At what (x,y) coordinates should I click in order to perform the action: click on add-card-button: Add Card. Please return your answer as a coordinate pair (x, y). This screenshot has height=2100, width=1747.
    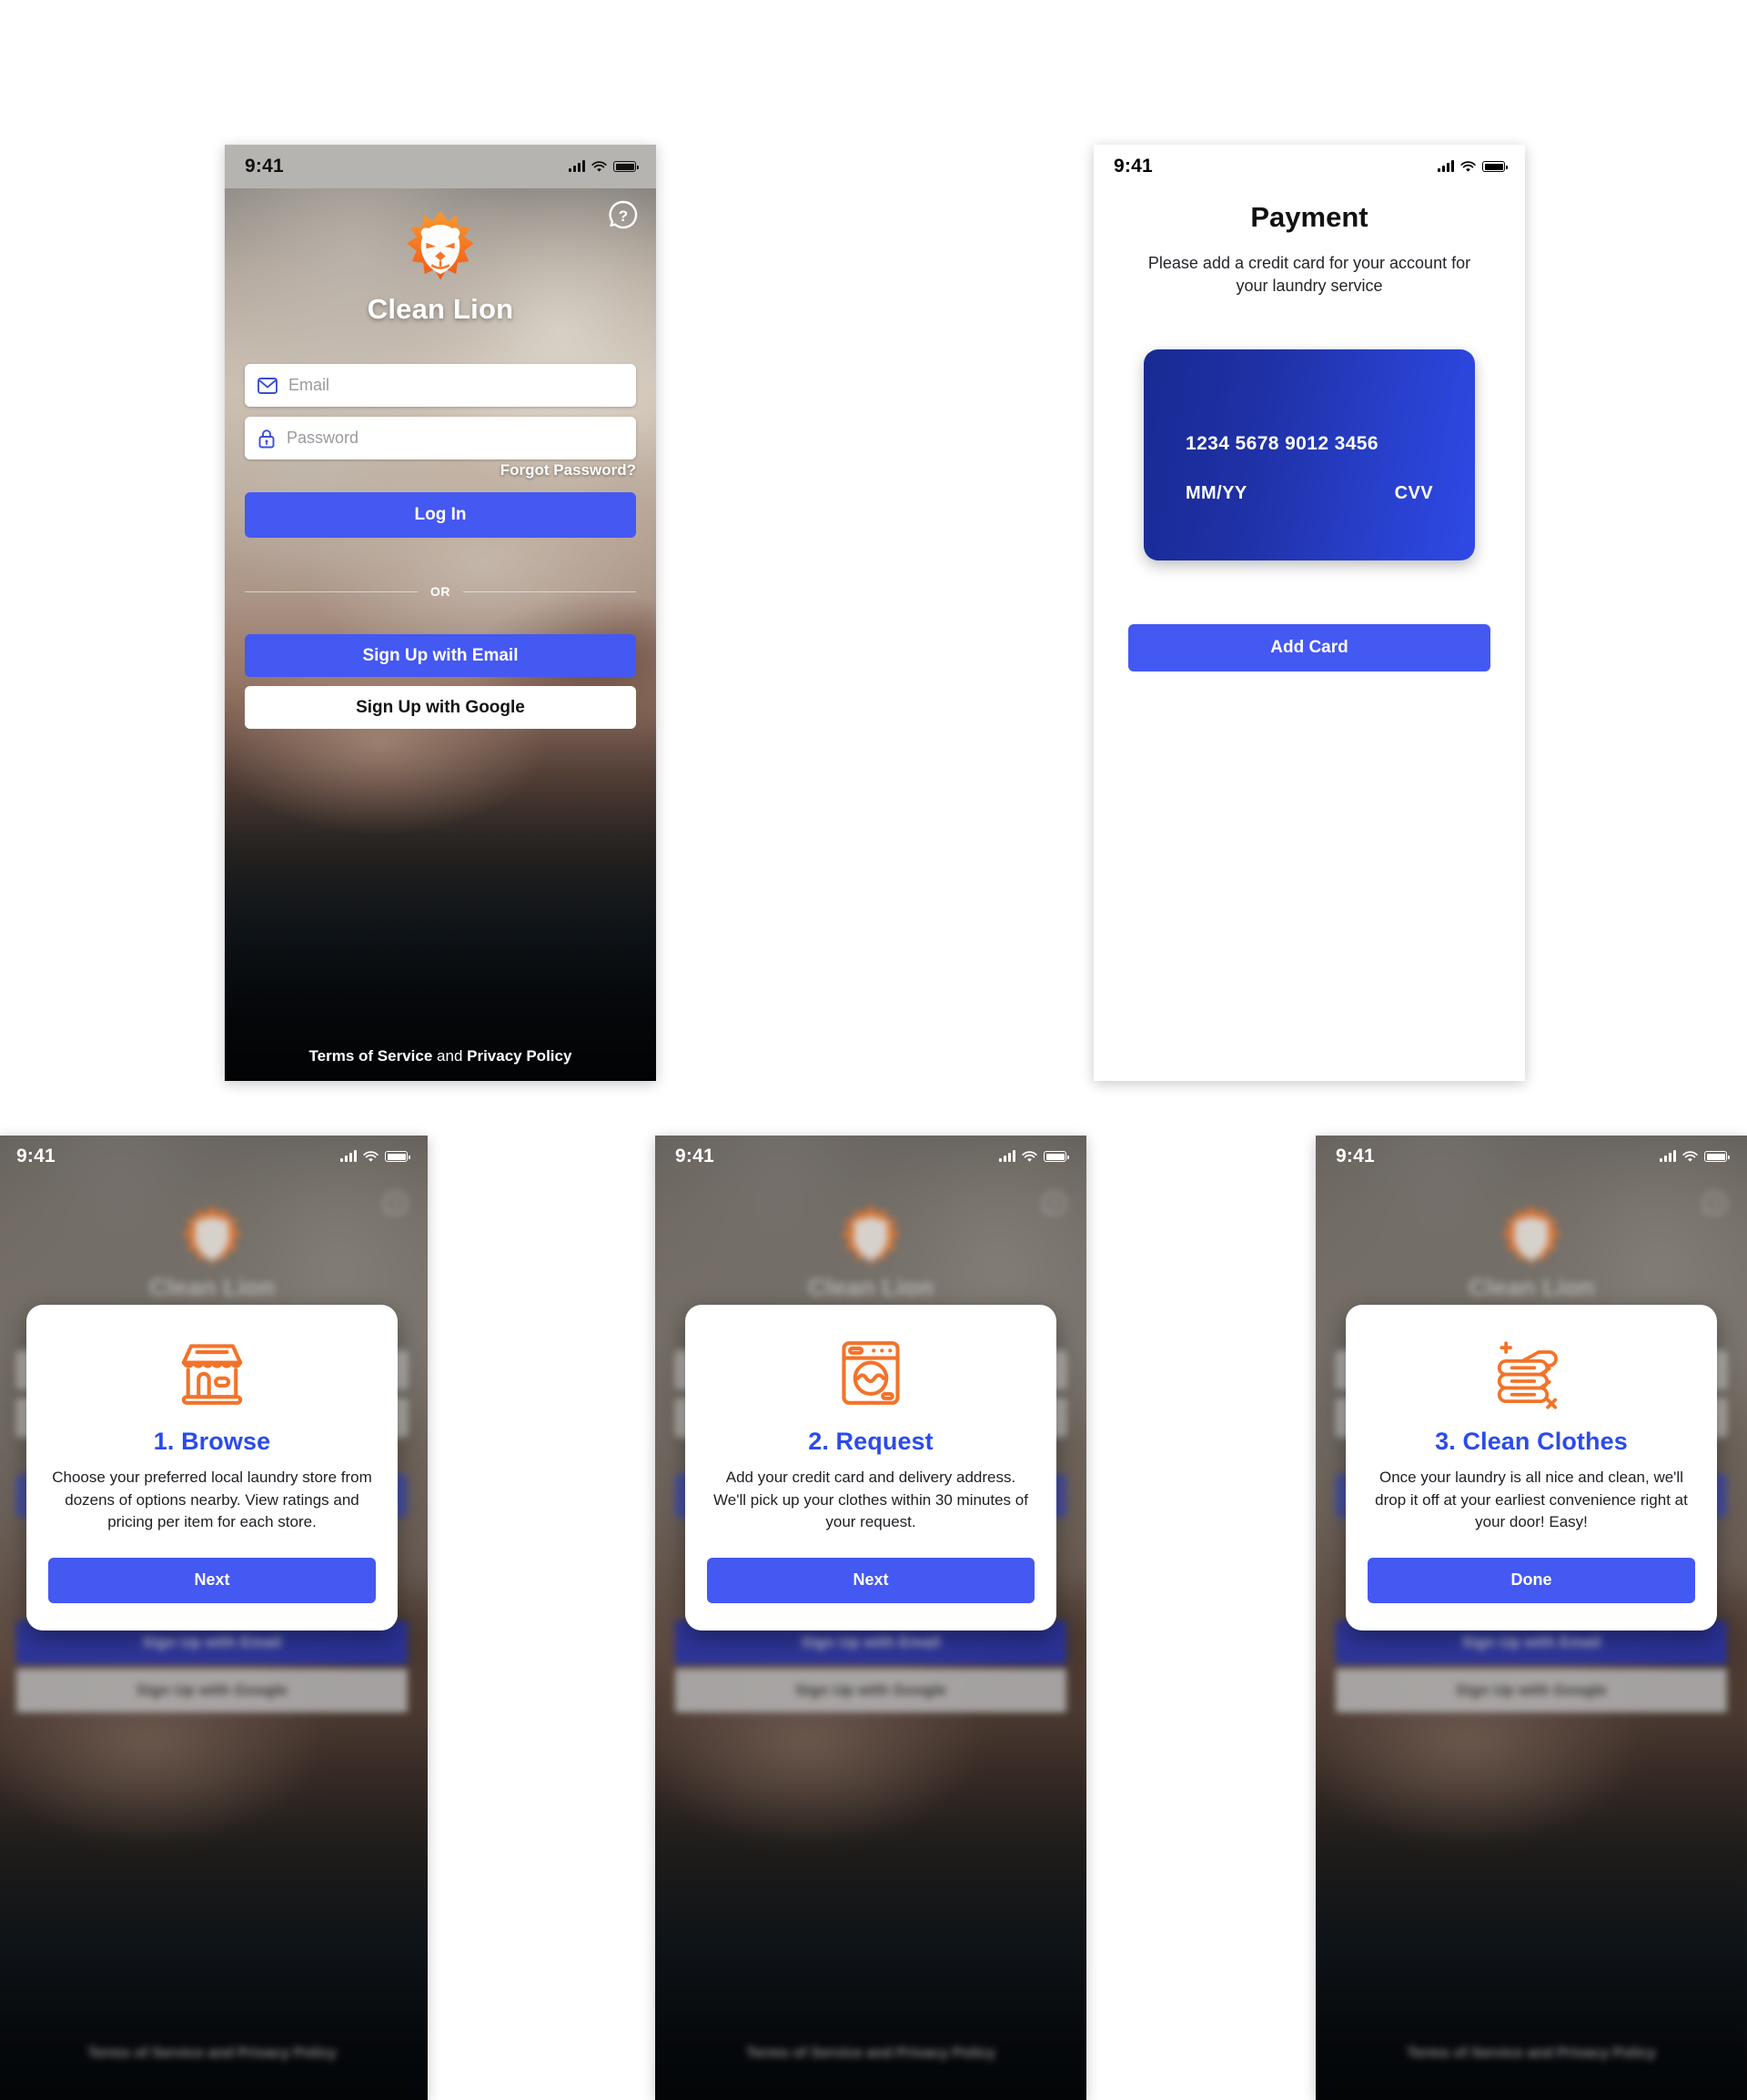
    Looking at the image, I should click on (1309, 647).